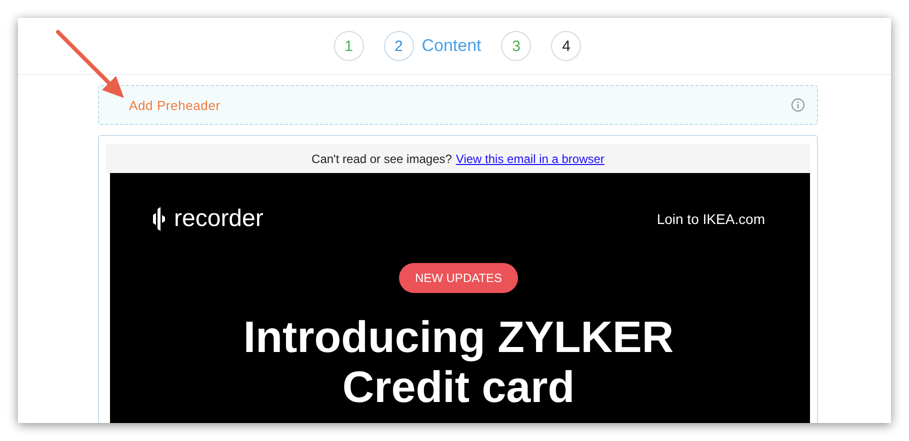 Image resolution: width=909 pixels, height=441 pixels. Describe the element at coordinates (174, 105) in the screenshot. I see `preheader-label: Add Preheader` at that location.